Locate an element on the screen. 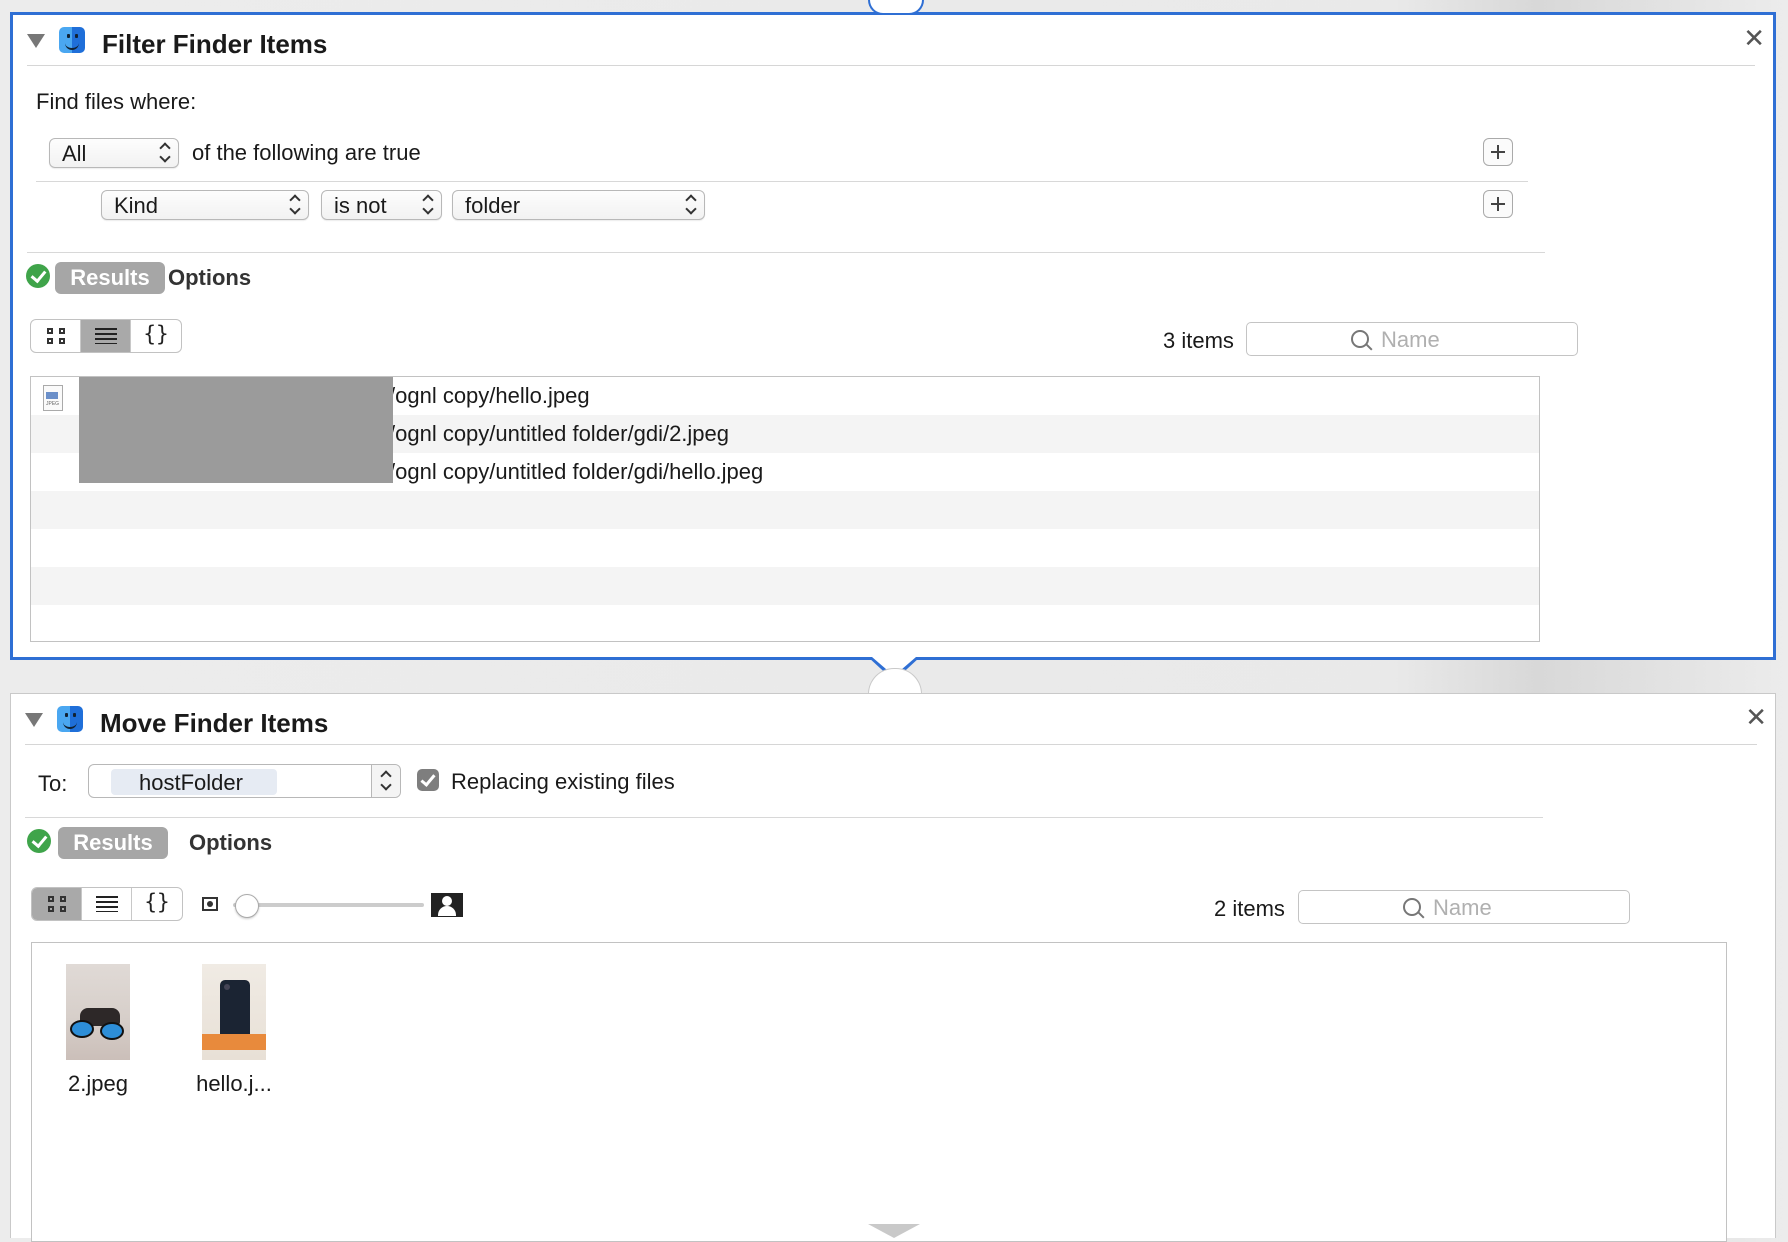 This screenshot has height=1242, width=1788. find-files-label: Find files where: is located at coordinates (116, 101).